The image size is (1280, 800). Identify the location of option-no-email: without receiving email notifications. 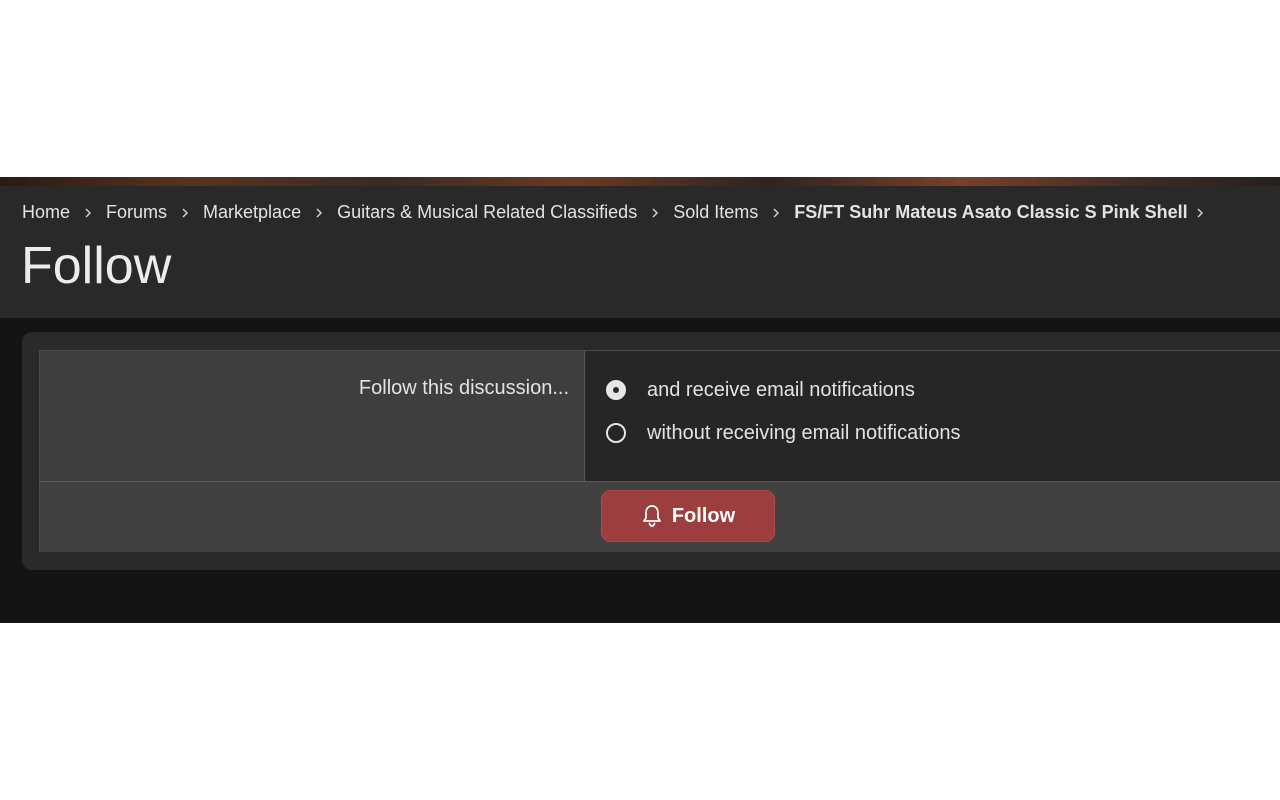
(783, 433).